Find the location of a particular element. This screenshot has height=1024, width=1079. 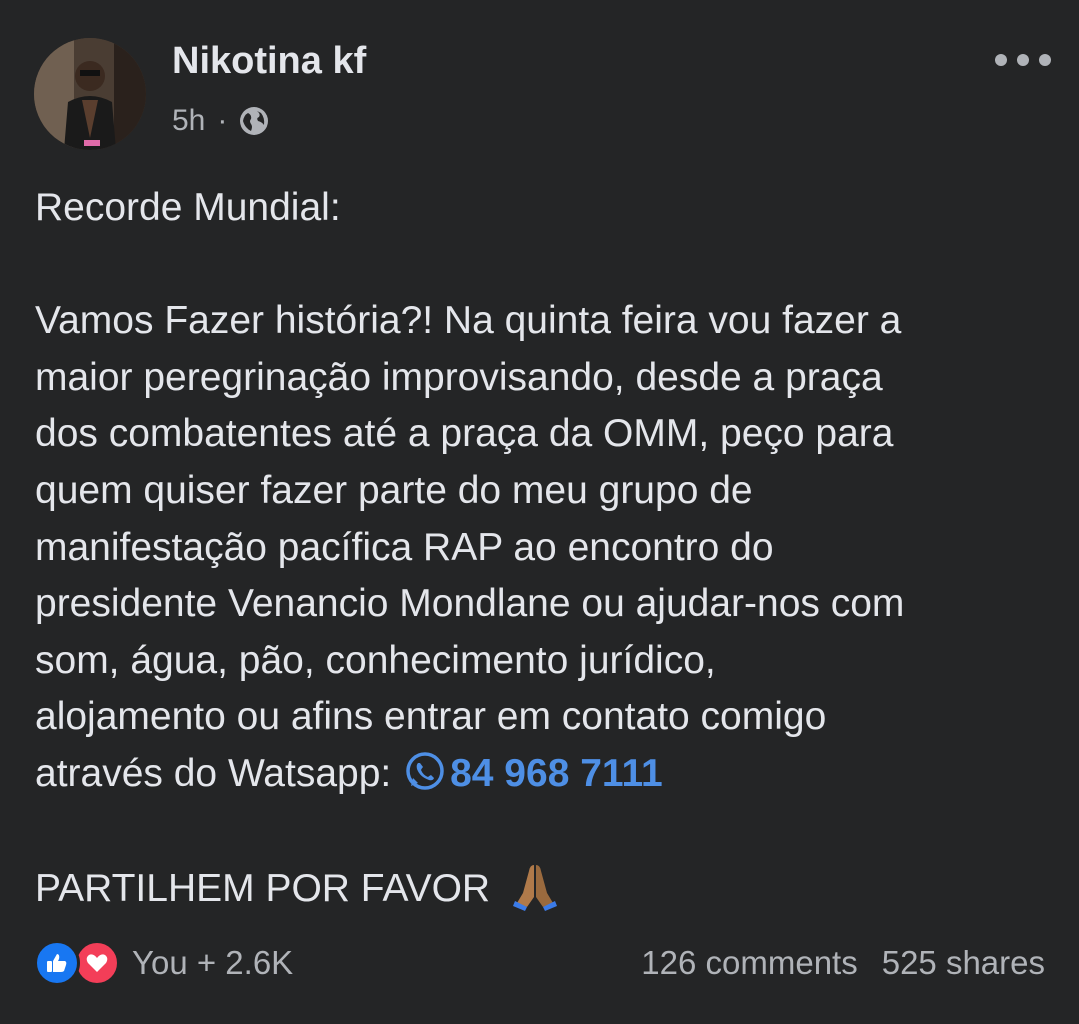

more-options-icon is located at coordinates (1023, 60).